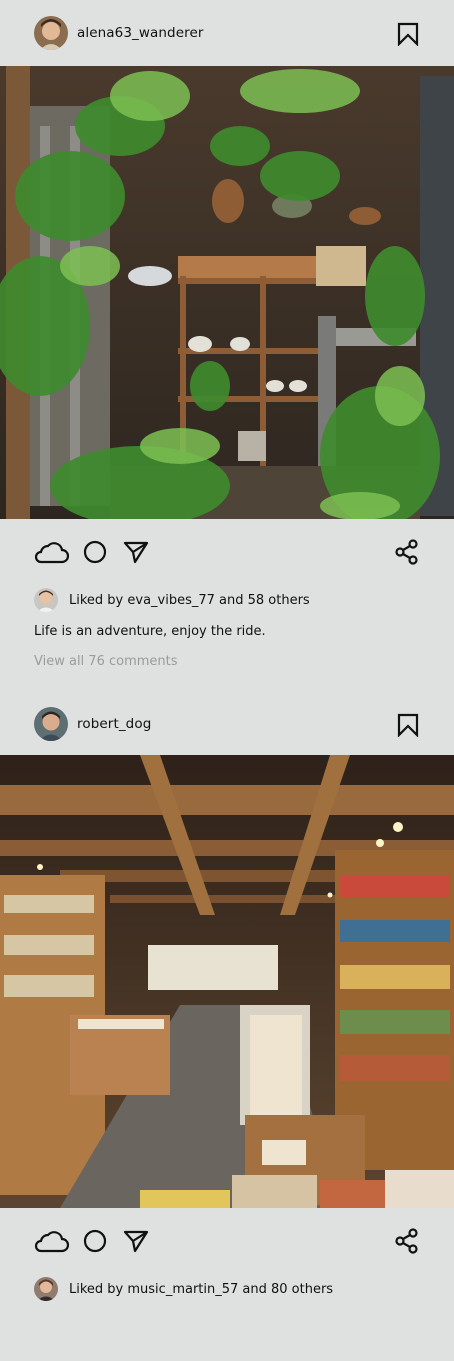  What do you see at coordinates (201, 1289) in the screenshot?
I see `liked-by-text: Liked by music_martin_57 and 80 others` at bounding box center [201, 1289].